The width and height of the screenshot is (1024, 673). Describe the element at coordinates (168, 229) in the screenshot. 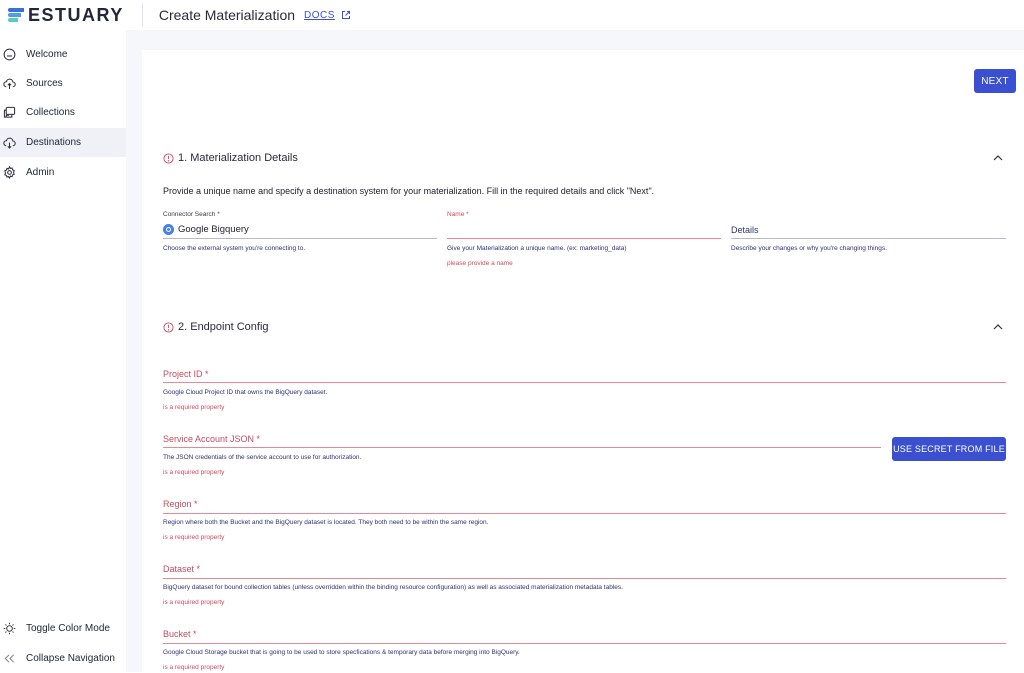

I see `bigquery-icon` at that location.